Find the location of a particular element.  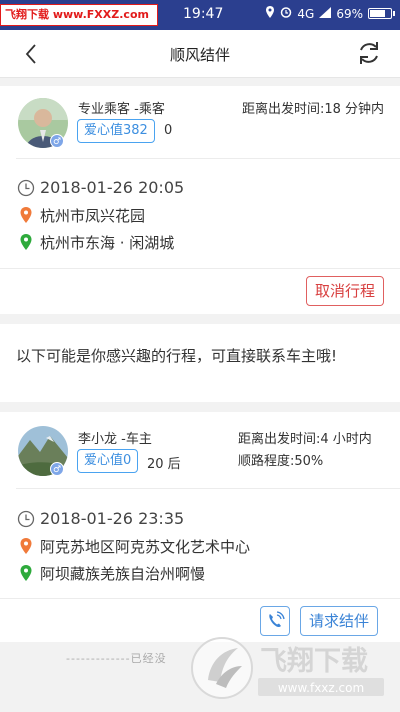

page-title: 顺风结伴 is located at coordinates (199, 55).